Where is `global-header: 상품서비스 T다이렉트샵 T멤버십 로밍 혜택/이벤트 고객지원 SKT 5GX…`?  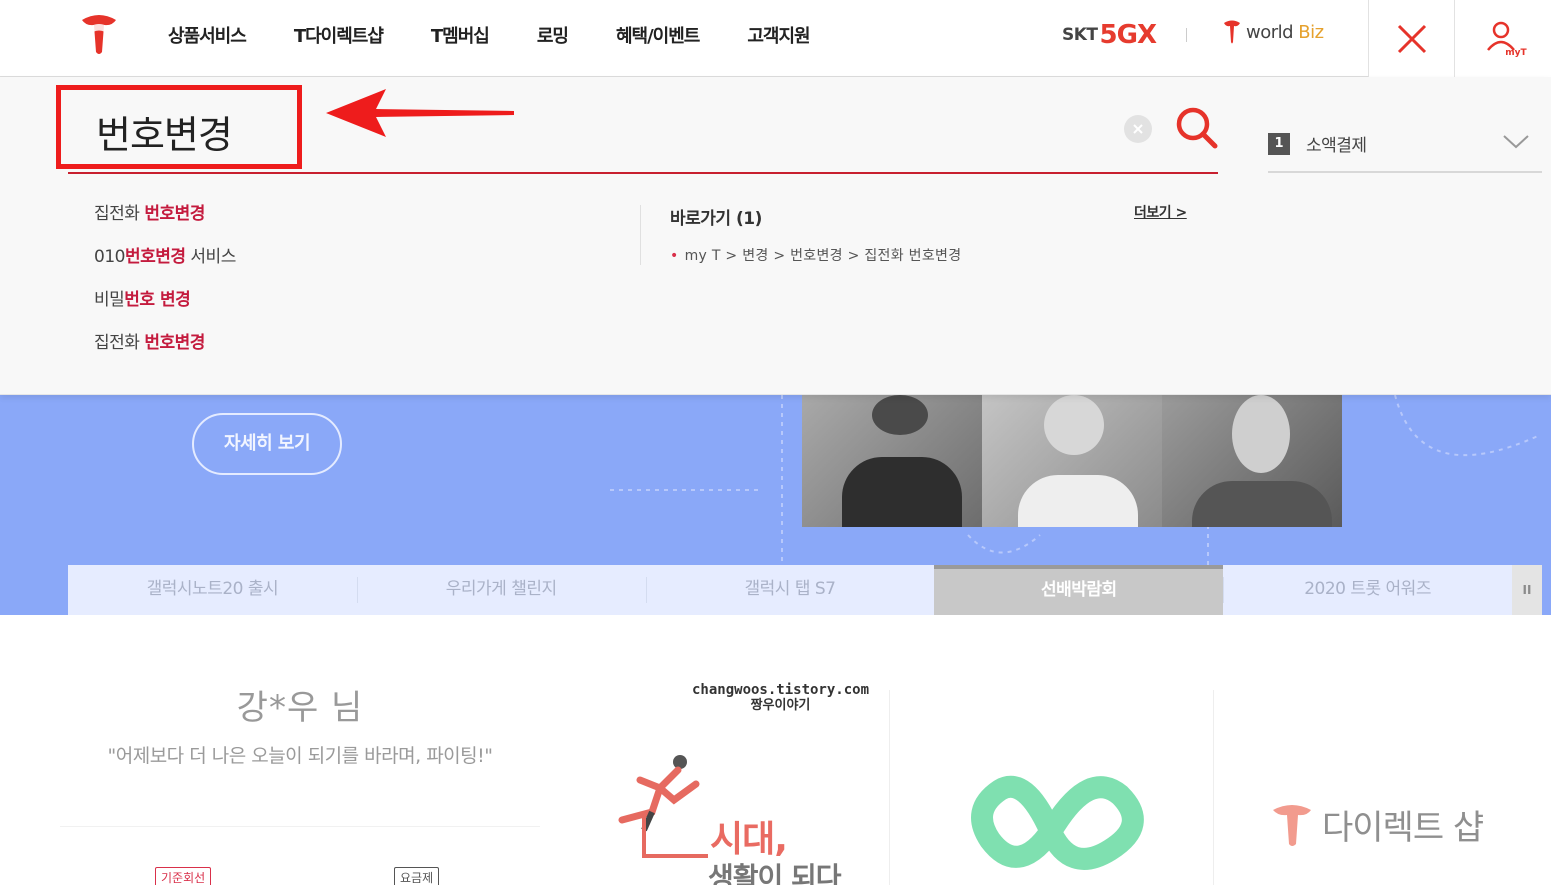 global-header: 상품서비스 T다이렉트샵 T멤버십 로밍 혜택/이벤트 고객지원 SKT 5GX… is located at coordinates (775, 38).